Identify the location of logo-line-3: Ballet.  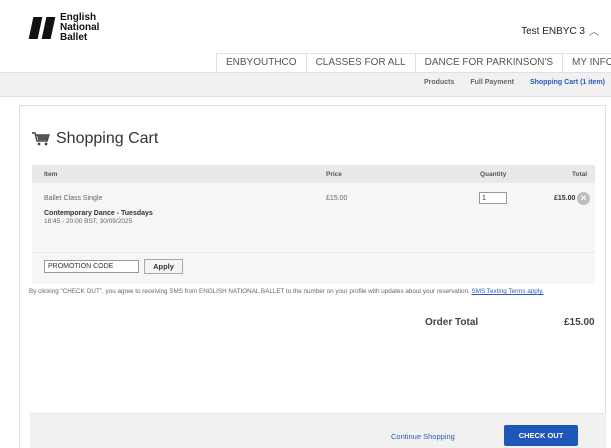
(74, 37).